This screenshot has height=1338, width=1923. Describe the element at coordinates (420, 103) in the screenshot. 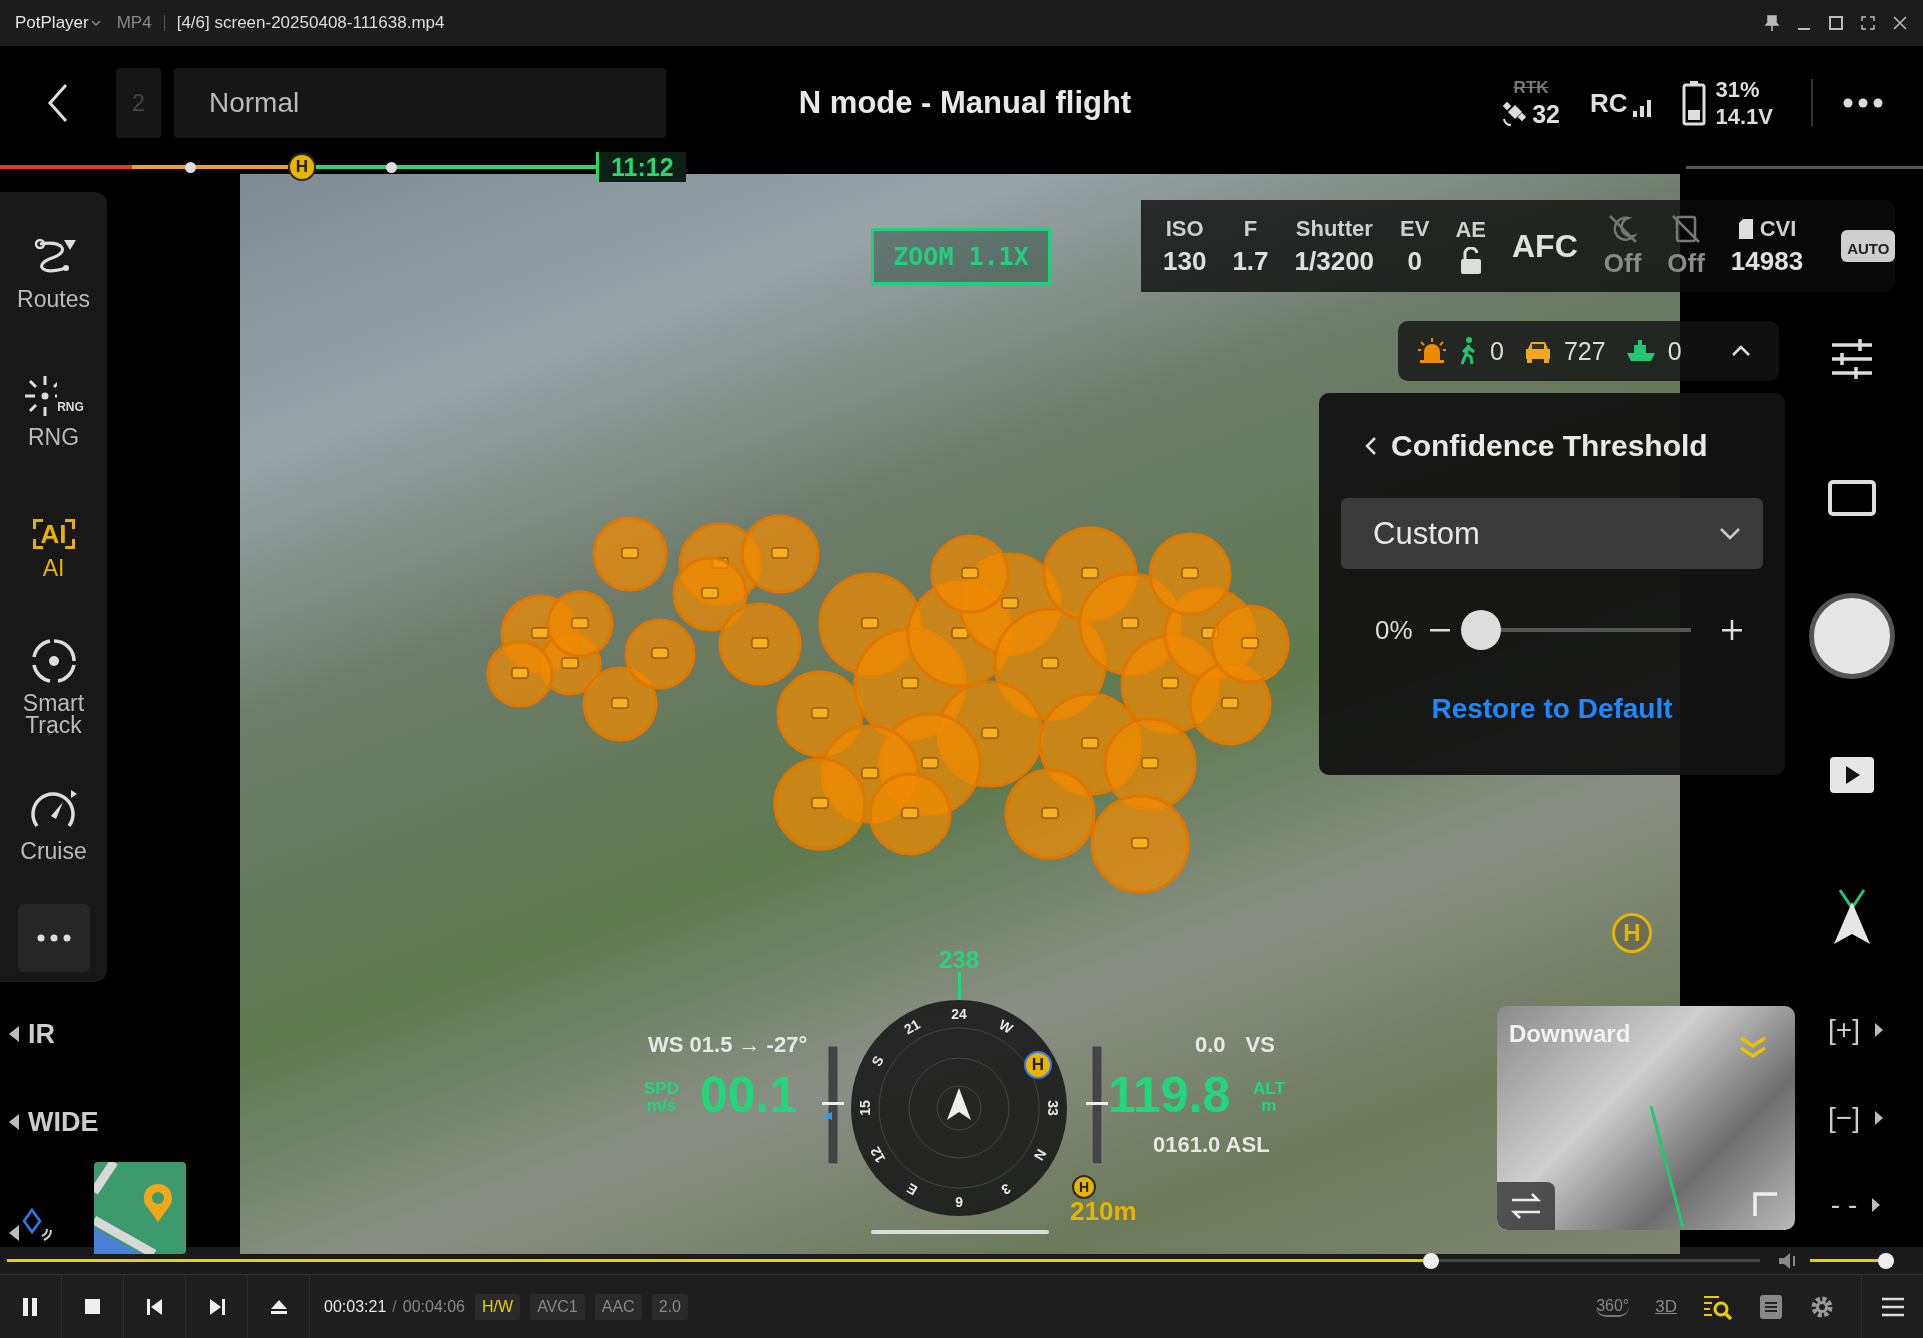

I see `mode-field: Normal` at that location.